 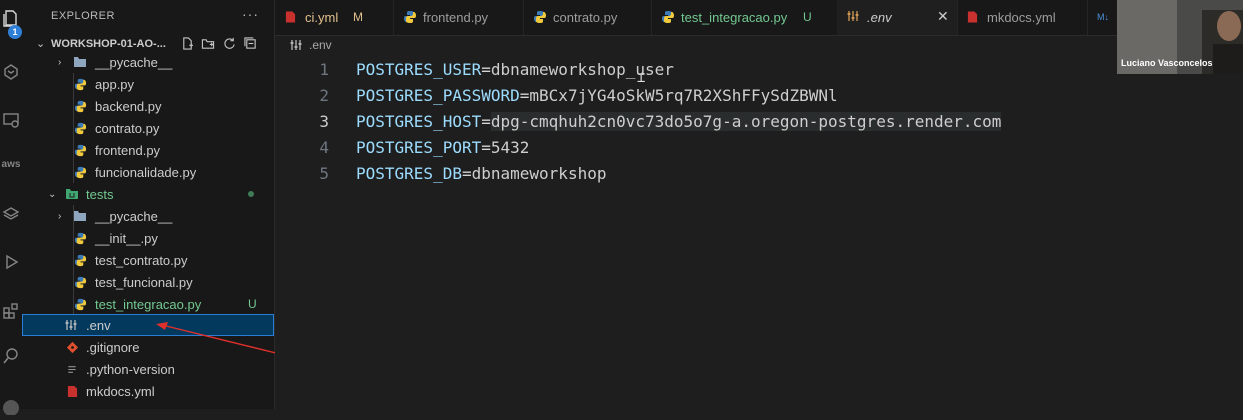 I want to click on layers-icon, so click(x=11, y=214).